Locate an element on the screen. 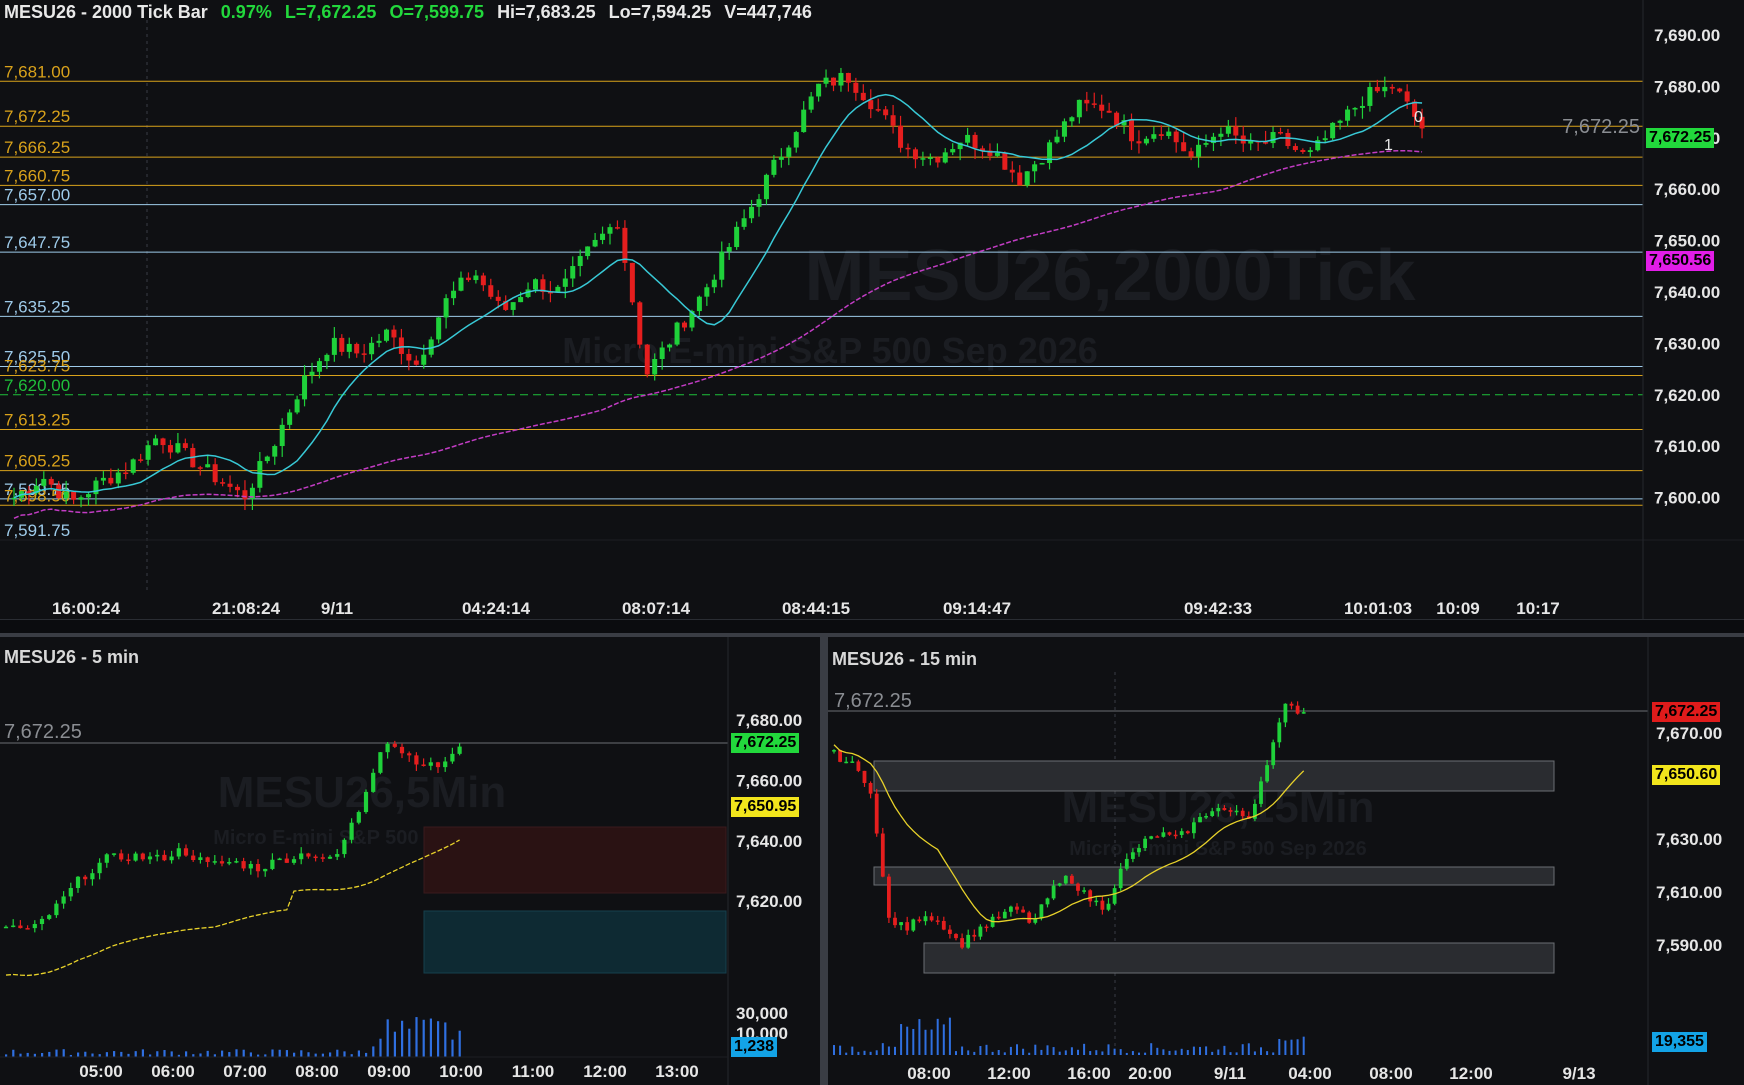 This screenshot has width=1744, height=1085. m15-x-tick-label: 12:00 is located at coordinates (1470, 1073).